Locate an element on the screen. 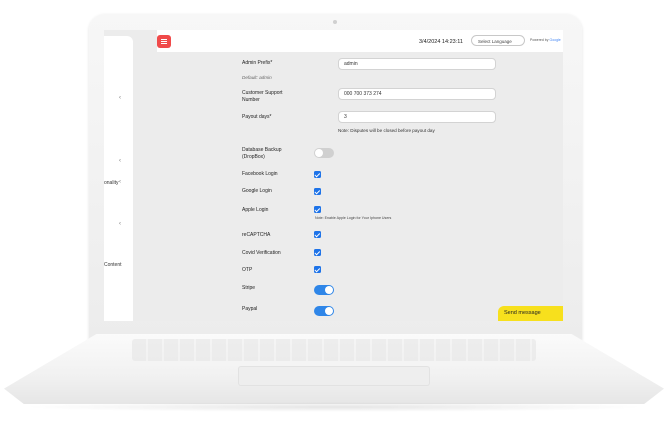  apple-login-checkbox is located at coordinates (317, 209).